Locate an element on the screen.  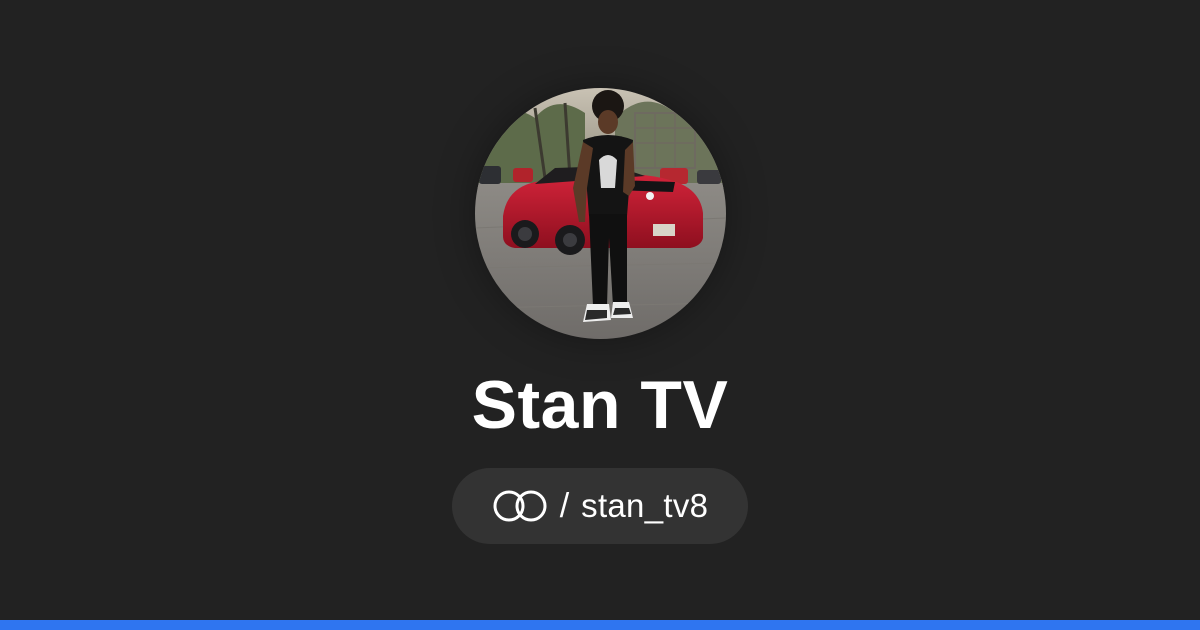
avatar-photo is located at coordinates (600, 213).